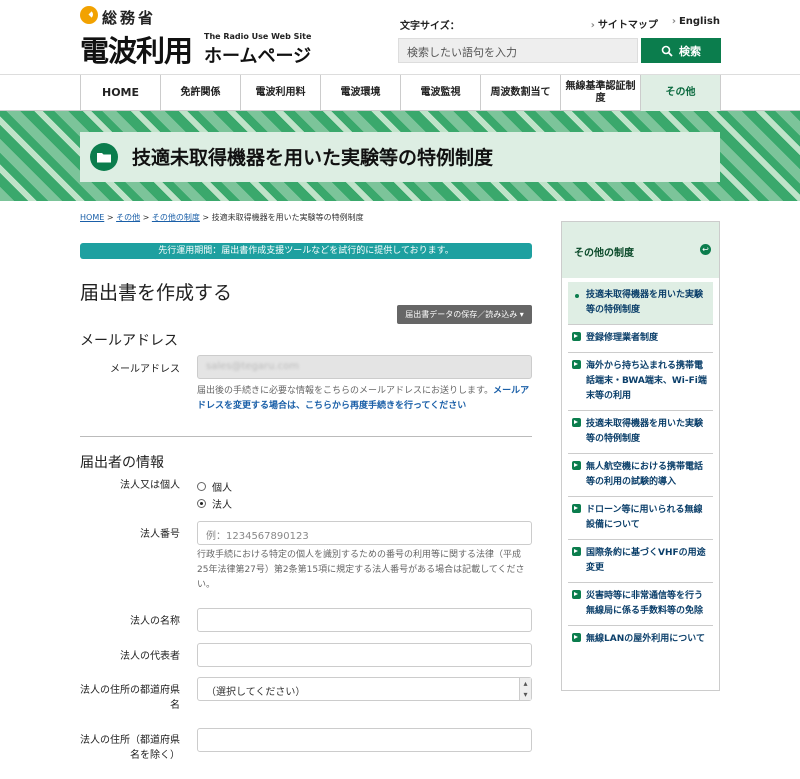 This screenshot has width=800, height=779. I want to click on sidebar-item-disaster: 災害時等に非常通信等を行う無線局に係る手数料等の免除, so click(640, 604).